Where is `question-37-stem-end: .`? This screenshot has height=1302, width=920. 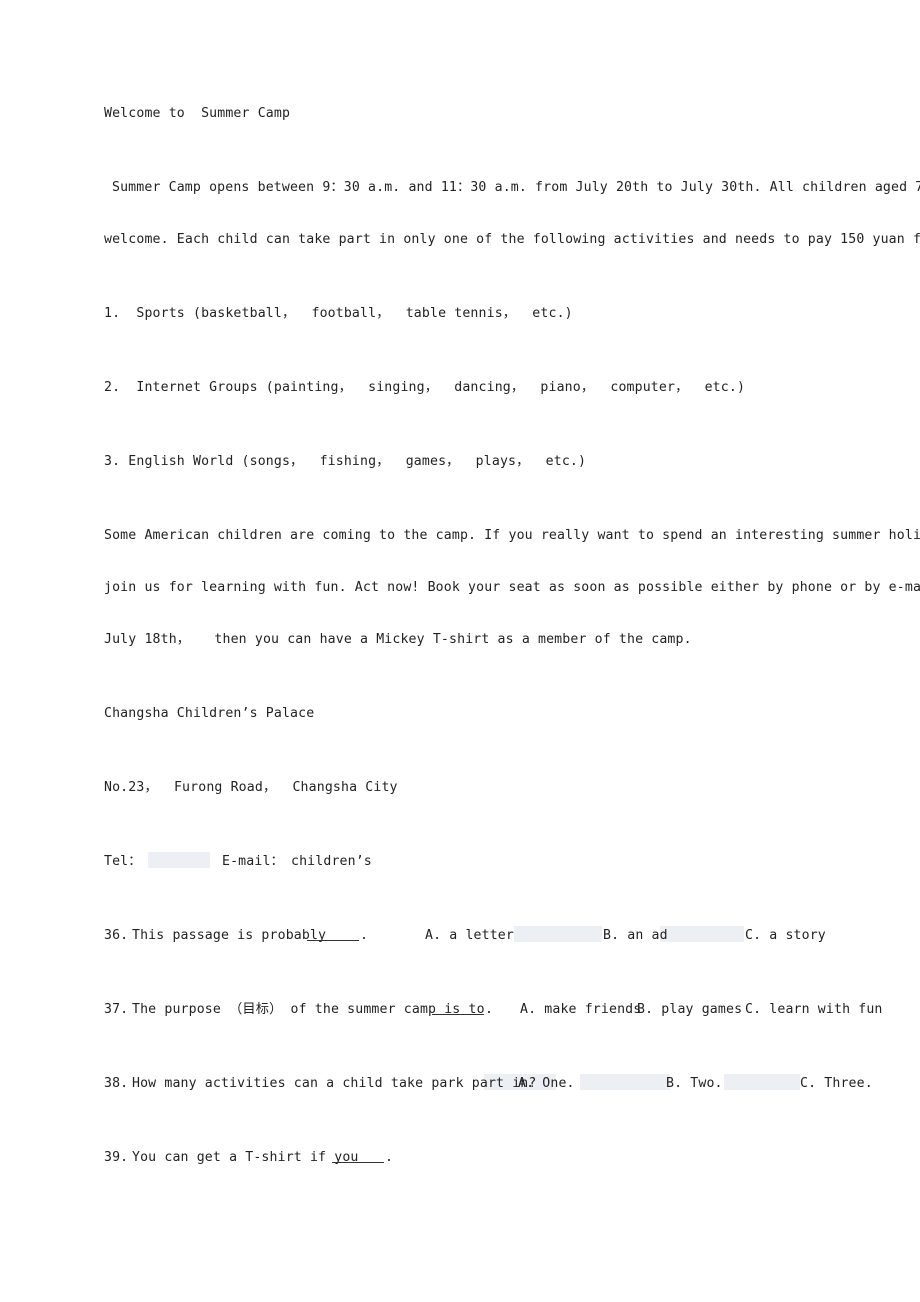
question-37-stem-end: . is located at coordinates (489, 1009).